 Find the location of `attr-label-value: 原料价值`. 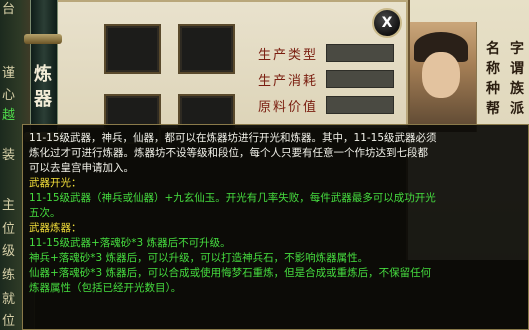

attr-label-value: 原料价值 is located at coordinates (288, 107).